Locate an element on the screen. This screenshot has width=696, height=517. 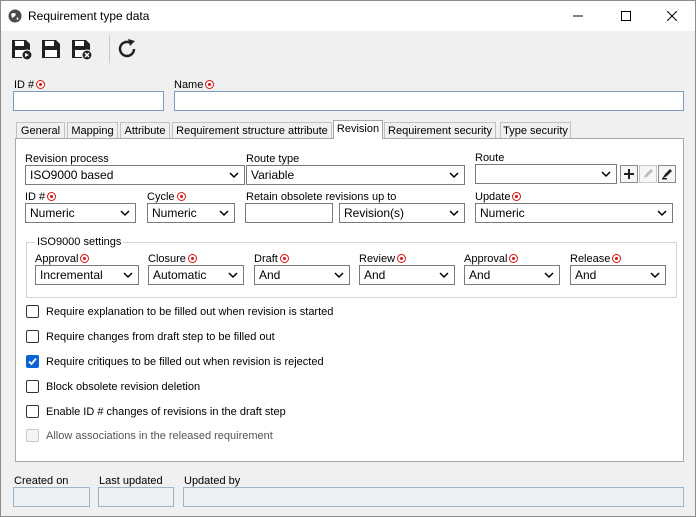
draft-select: And is located at coordinates (302, 275).